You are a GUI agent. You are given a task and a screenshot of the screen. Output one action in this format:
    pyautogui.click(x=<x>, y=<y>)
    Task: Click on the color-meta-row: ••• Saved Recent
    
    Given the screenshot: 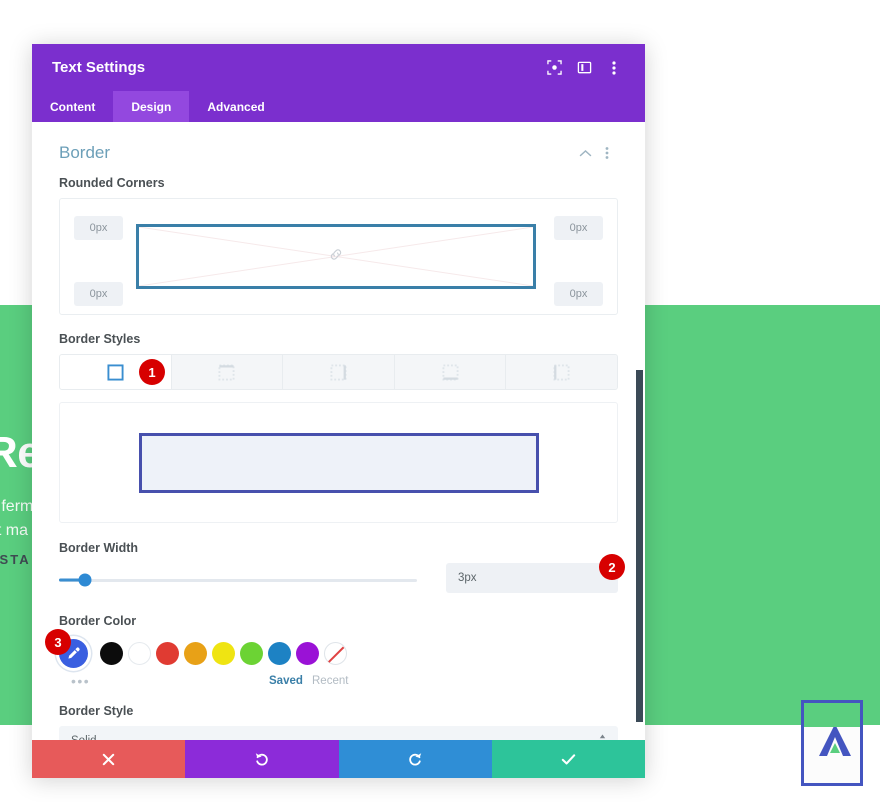 What is the action you would take?
    pyautogui.click(x=338, y=681)
    